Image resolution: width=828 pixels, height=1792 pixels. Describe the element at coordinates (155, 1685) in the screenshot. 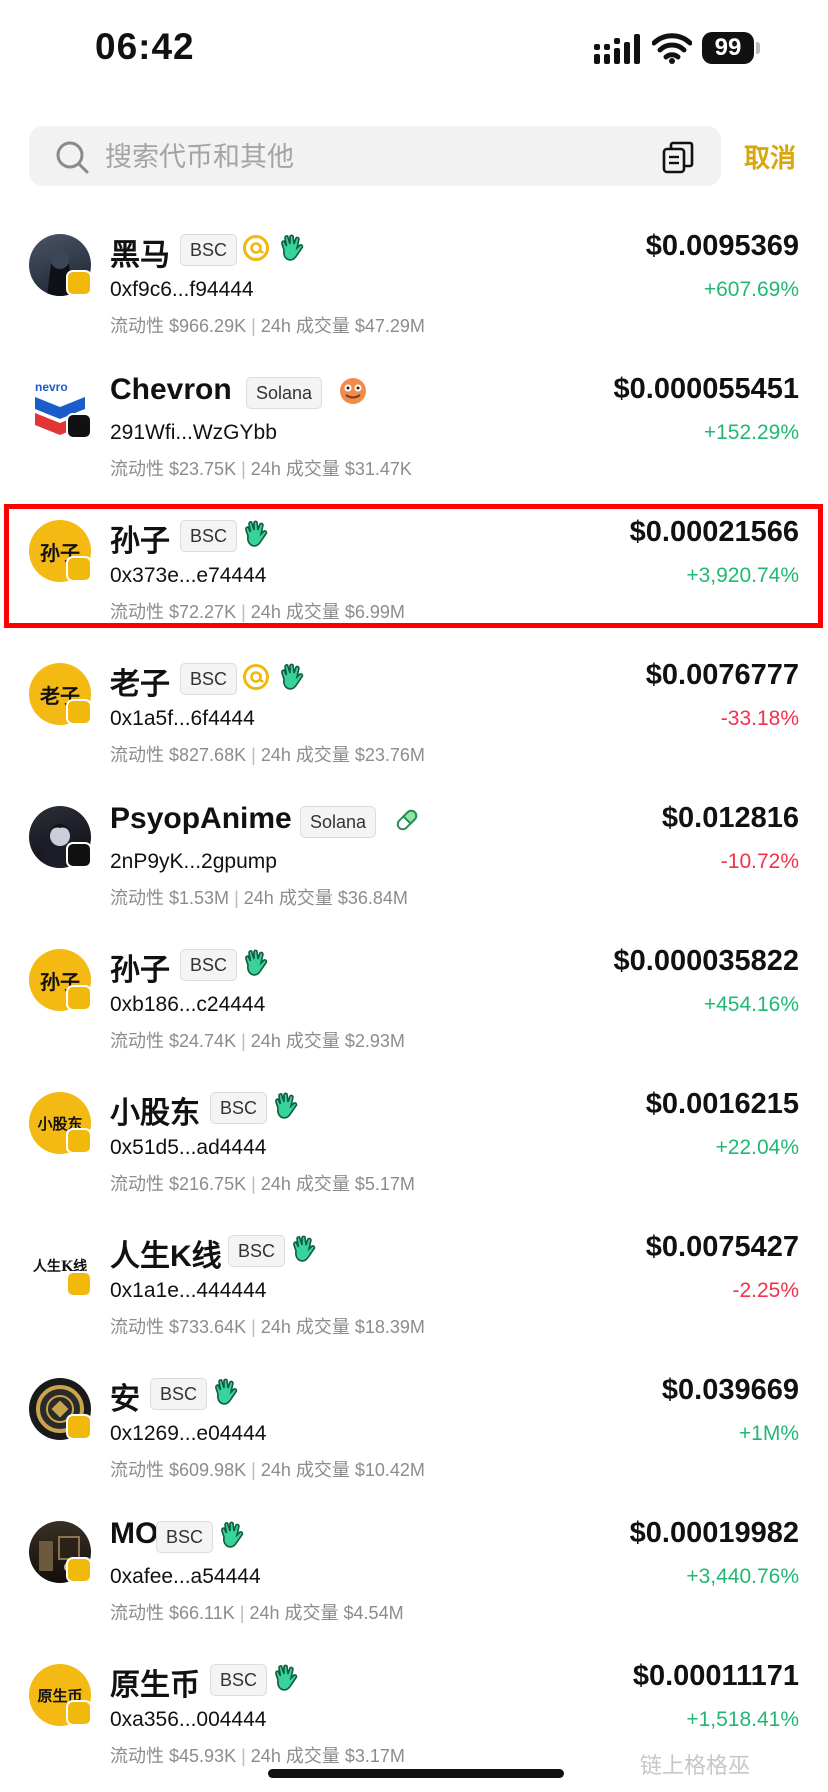

I see `token-name: 原生币` at that location.